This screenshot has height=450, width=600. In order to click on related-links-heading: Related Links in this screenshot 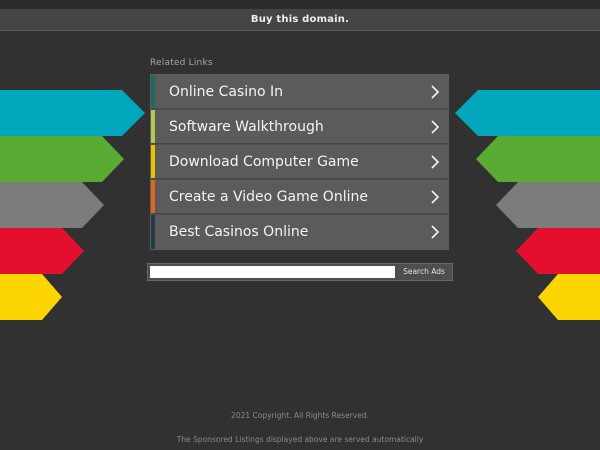, I will do `click(181, 63)`.